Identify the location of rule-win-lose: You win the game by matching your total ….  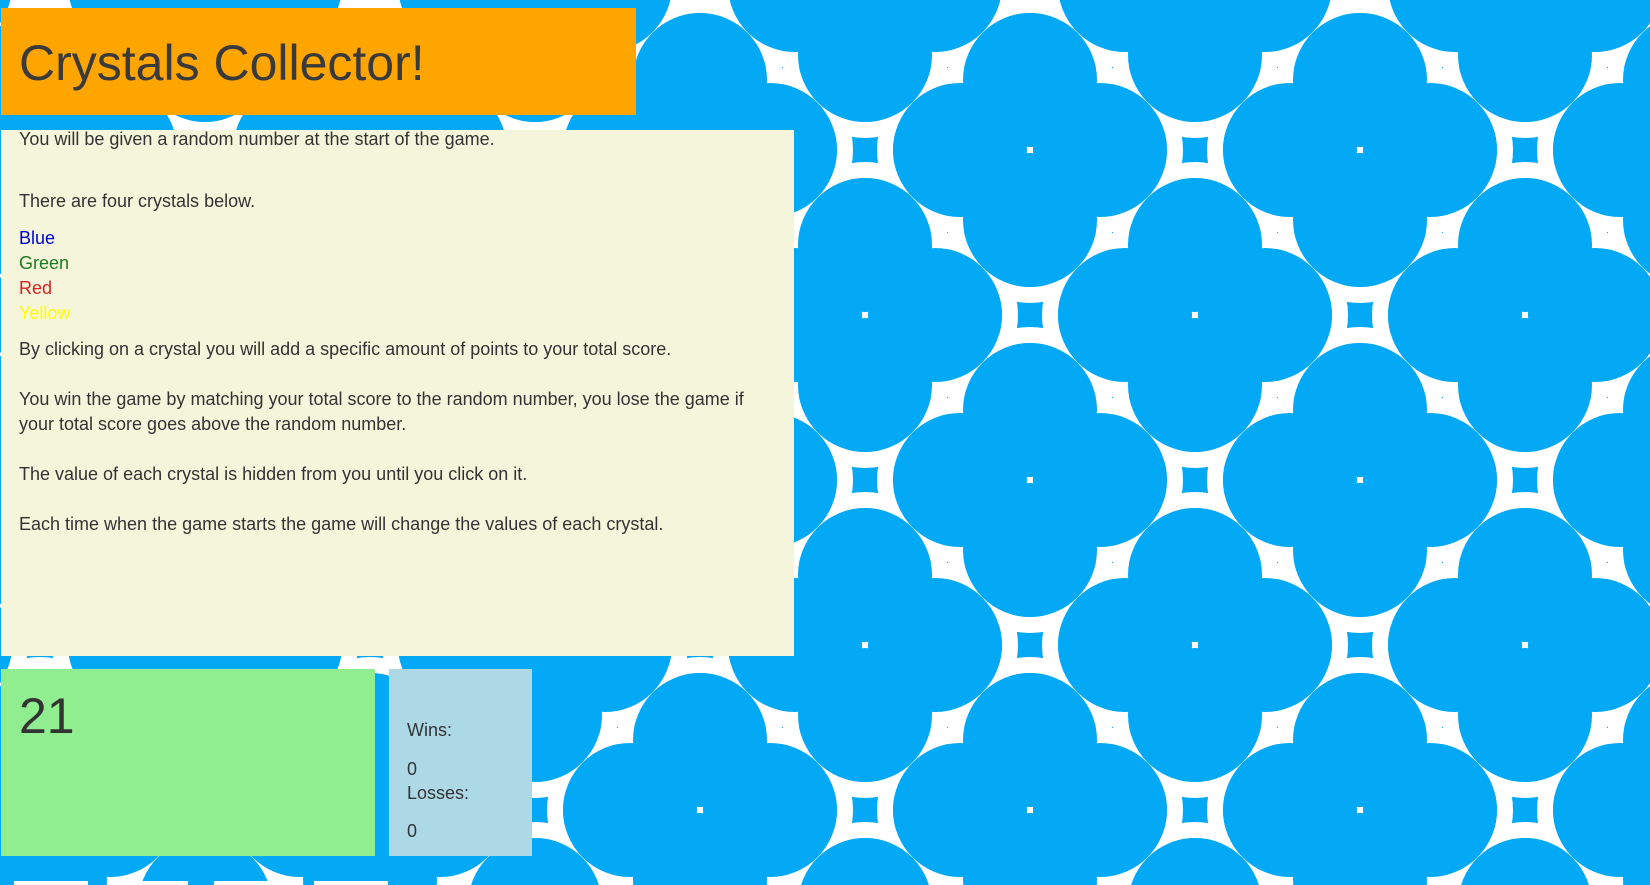
(381, 411).